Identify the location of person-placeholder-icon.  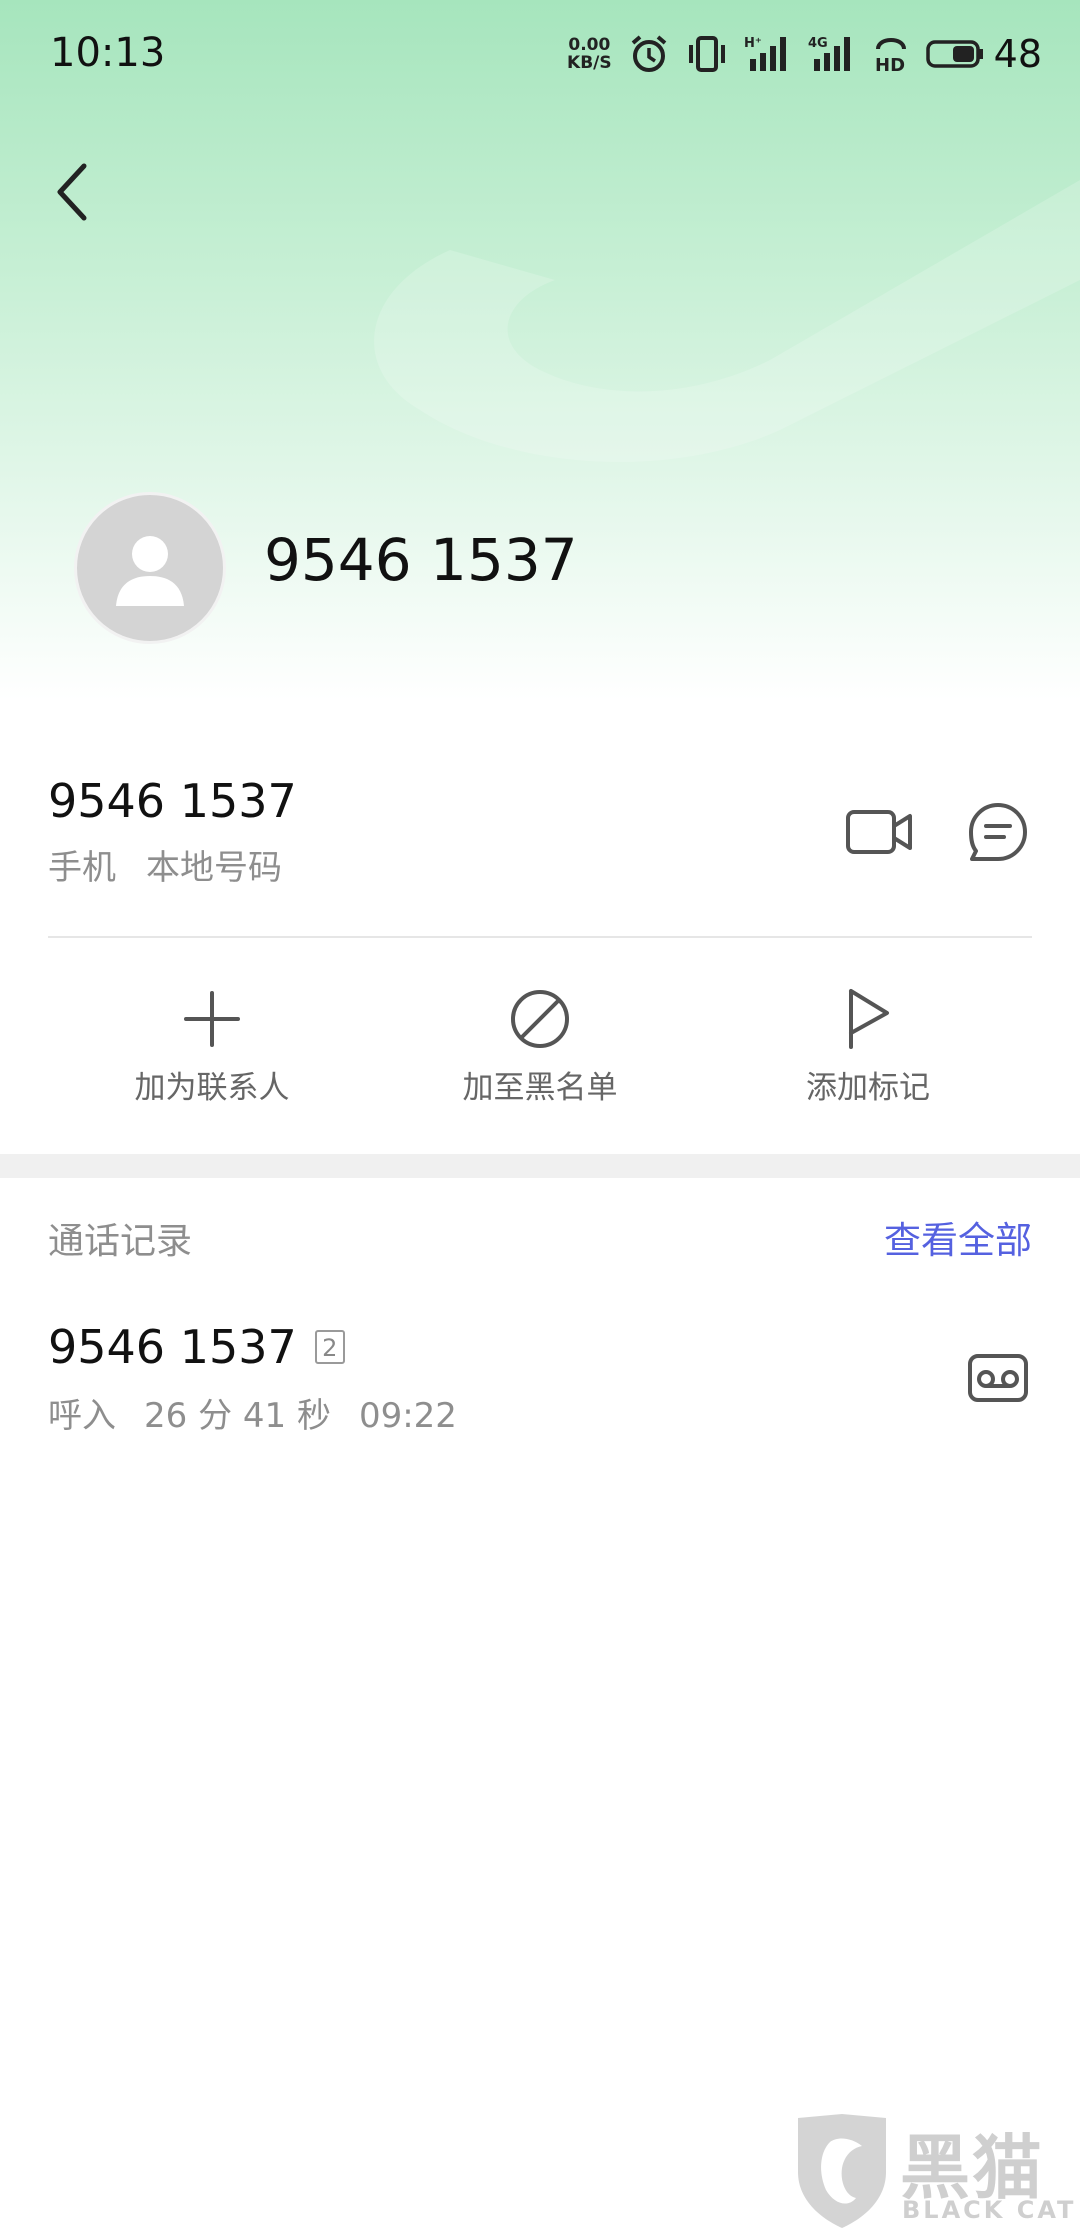
(150, 571).